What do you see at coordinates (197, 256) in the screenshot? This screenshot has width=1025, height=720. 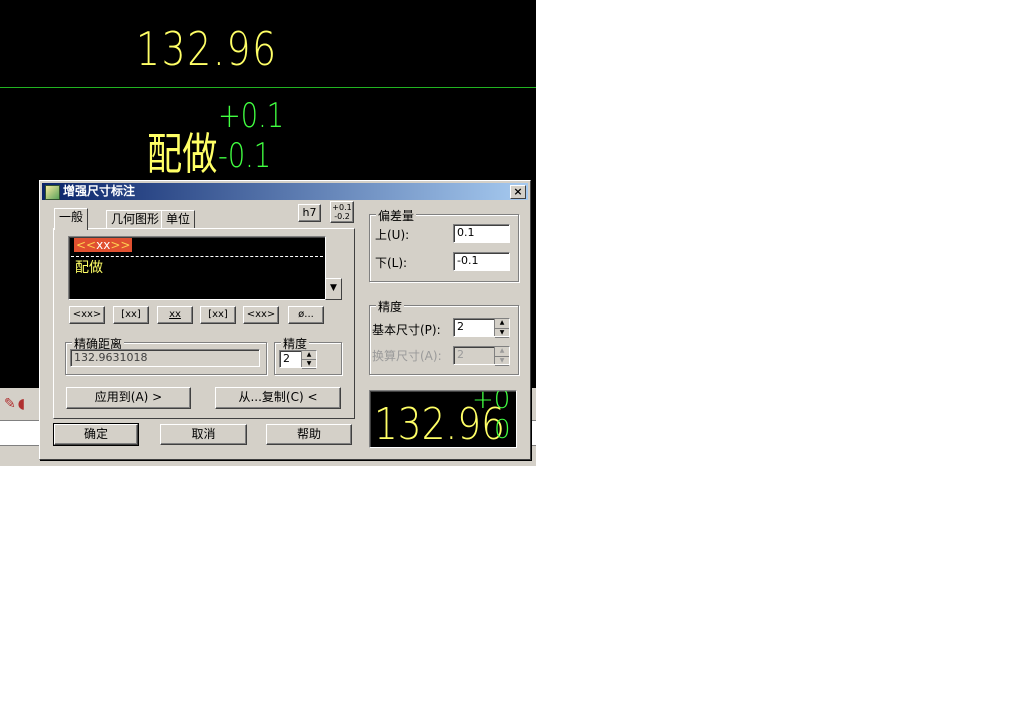 I see `line-separator` at bounding box center [197, 256].